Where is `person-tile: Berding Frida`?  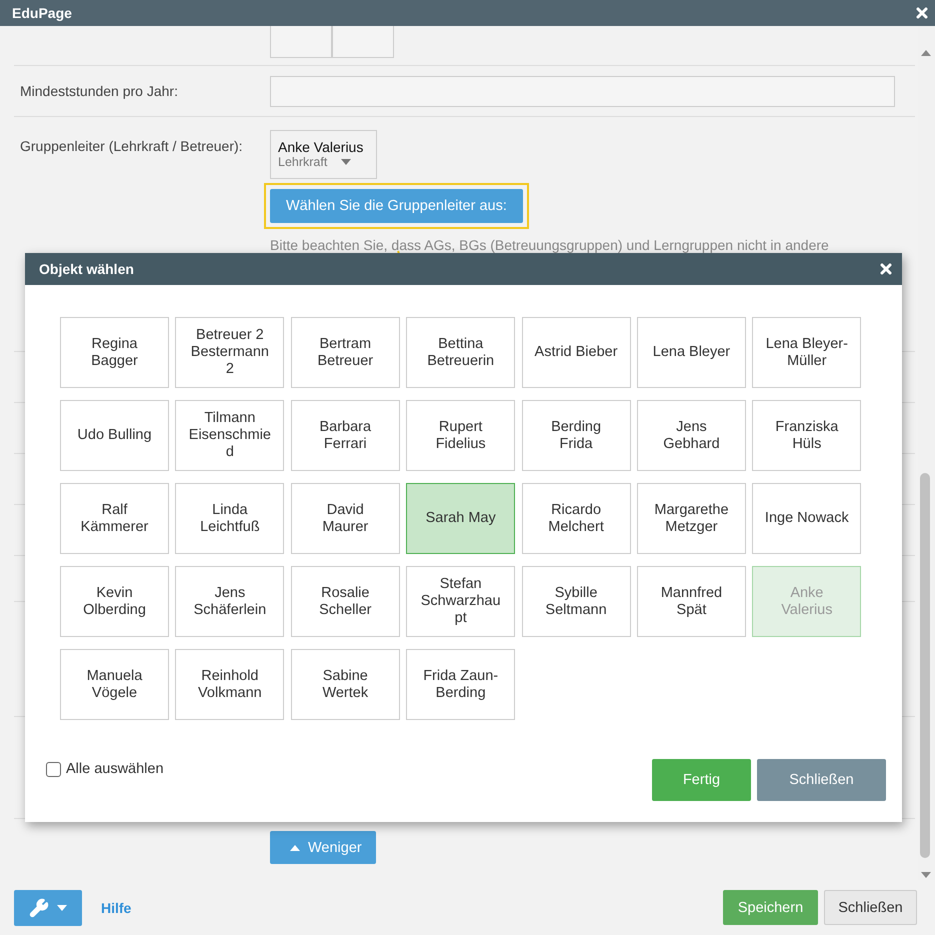
person-tile: Berding Frida is located at coordinates (576, 435).